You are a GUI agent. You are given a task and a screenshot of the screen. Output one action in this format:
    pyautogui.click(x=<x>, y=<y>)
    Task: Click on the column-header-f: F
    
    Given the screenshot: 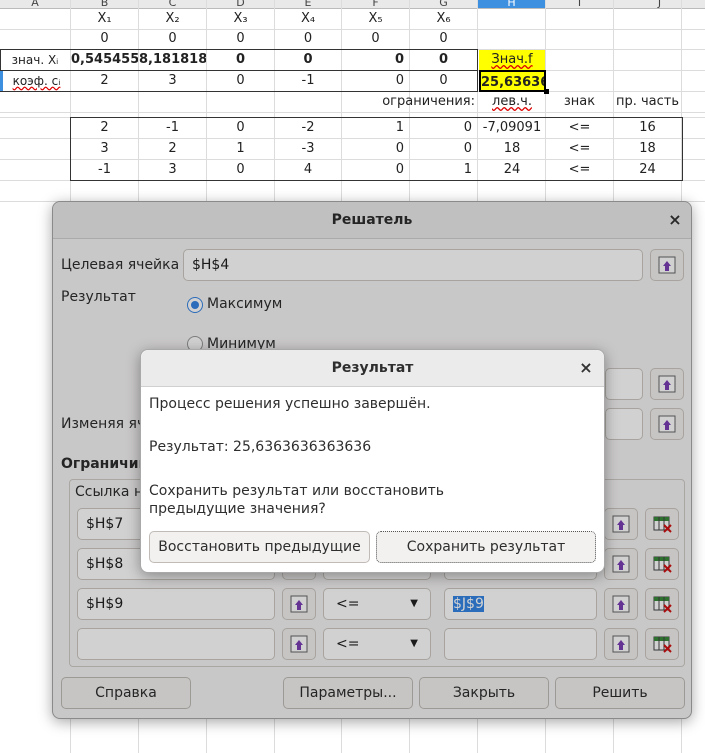 What is the action you would take?
    pyautogui.click(x=376, y=4)
    